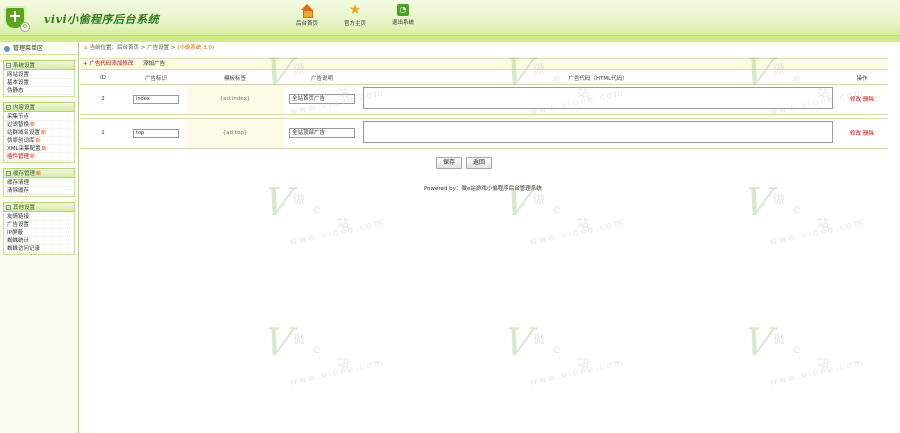 This screenshot has width=900, height=433. Describe the element at coordinates (24, 208) in the screenshot. I see `group-label: 其他设置` at that location.